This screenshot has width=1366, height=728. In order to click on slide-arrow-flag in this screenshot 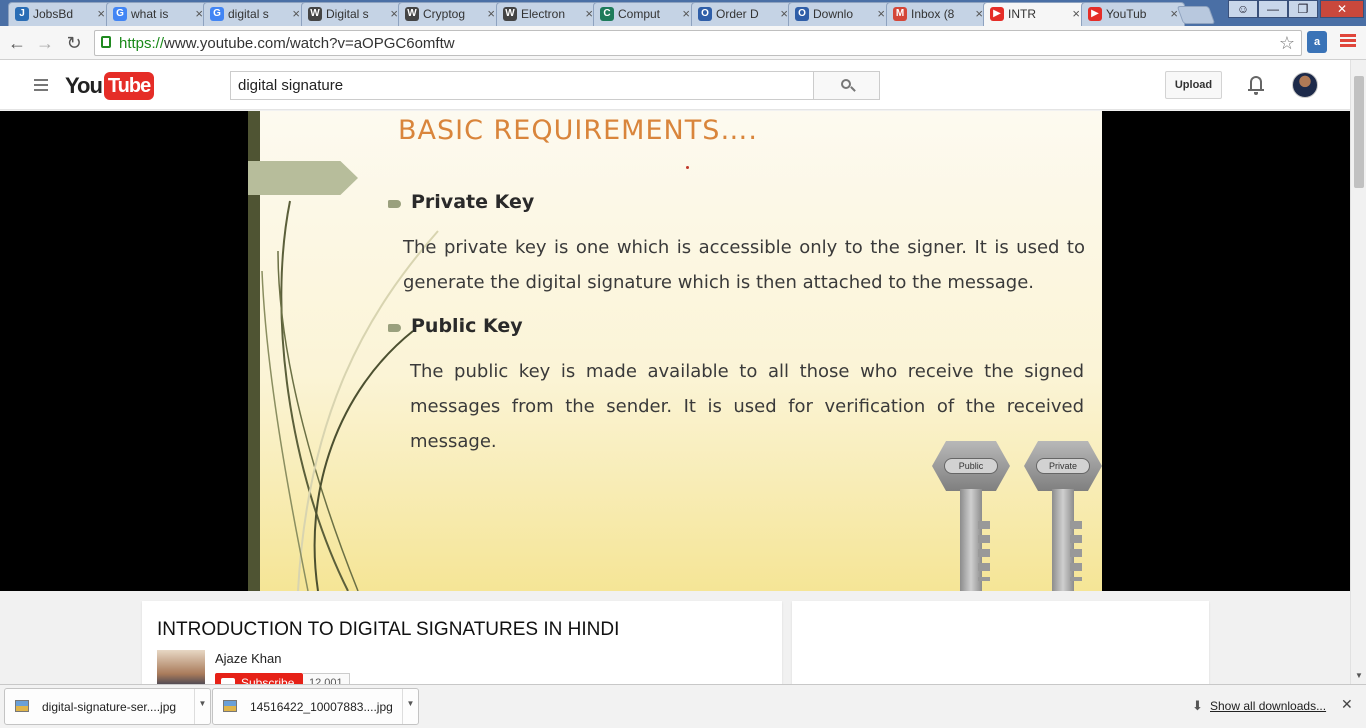, I will do `click(303, 178)`.